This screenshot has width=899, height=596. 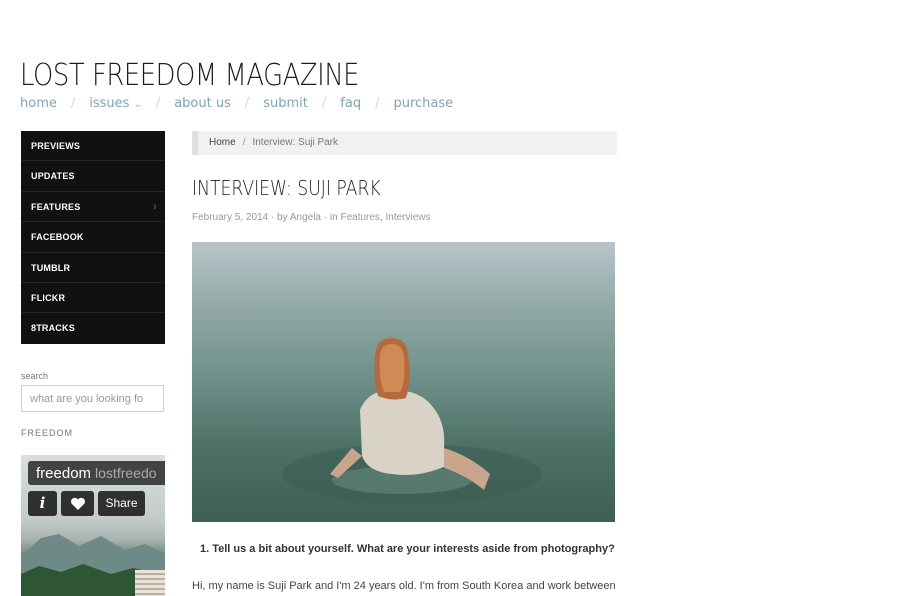 What do you see at coordinates (93, 298) in the screenshot?
I see `sidebar-item-flickr: FLICKR` at bounding box center [93, 298].